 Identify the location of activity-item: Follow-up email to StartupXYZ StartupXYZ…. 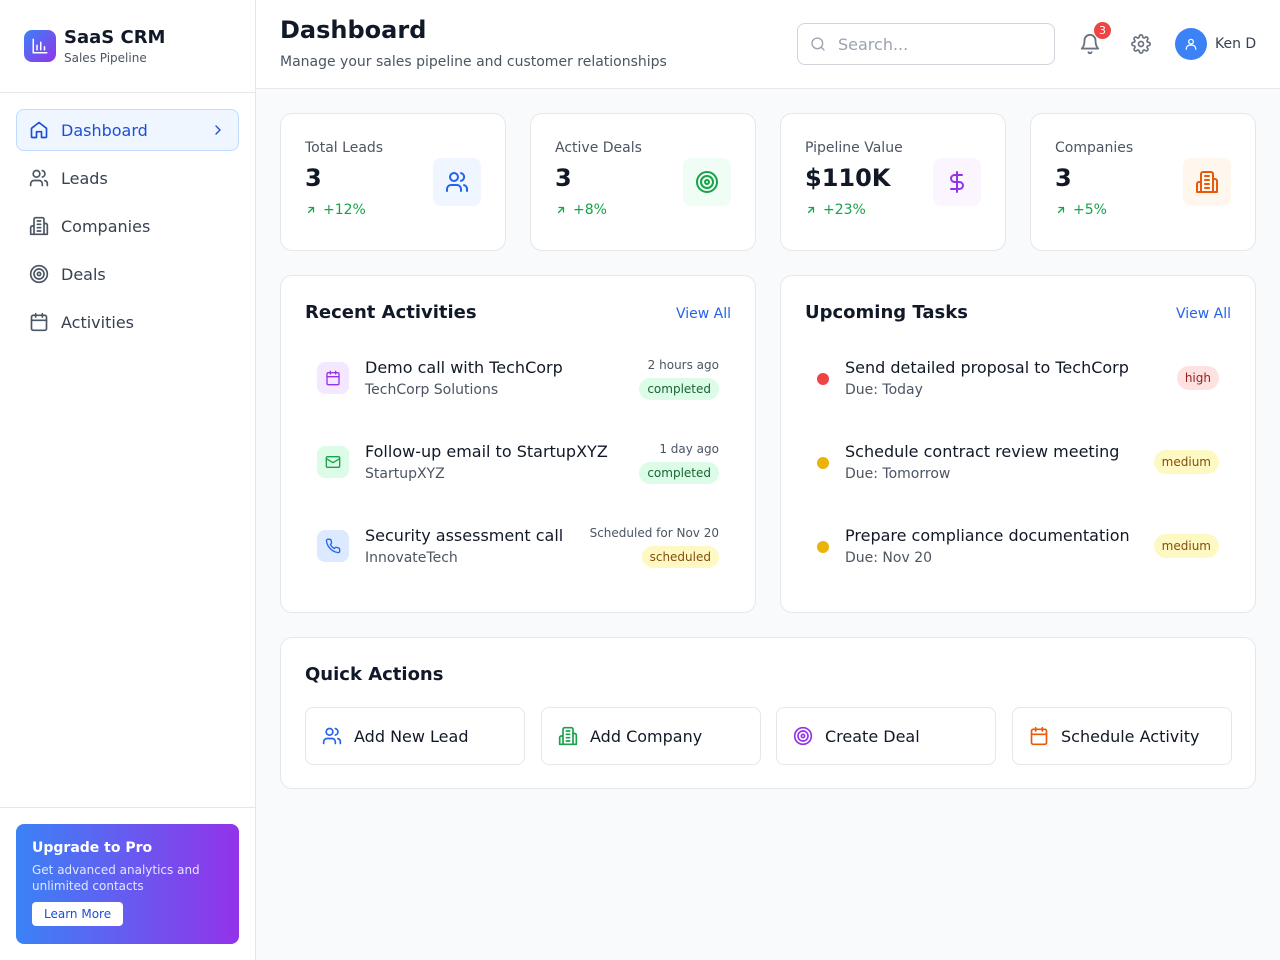
(518, 462).